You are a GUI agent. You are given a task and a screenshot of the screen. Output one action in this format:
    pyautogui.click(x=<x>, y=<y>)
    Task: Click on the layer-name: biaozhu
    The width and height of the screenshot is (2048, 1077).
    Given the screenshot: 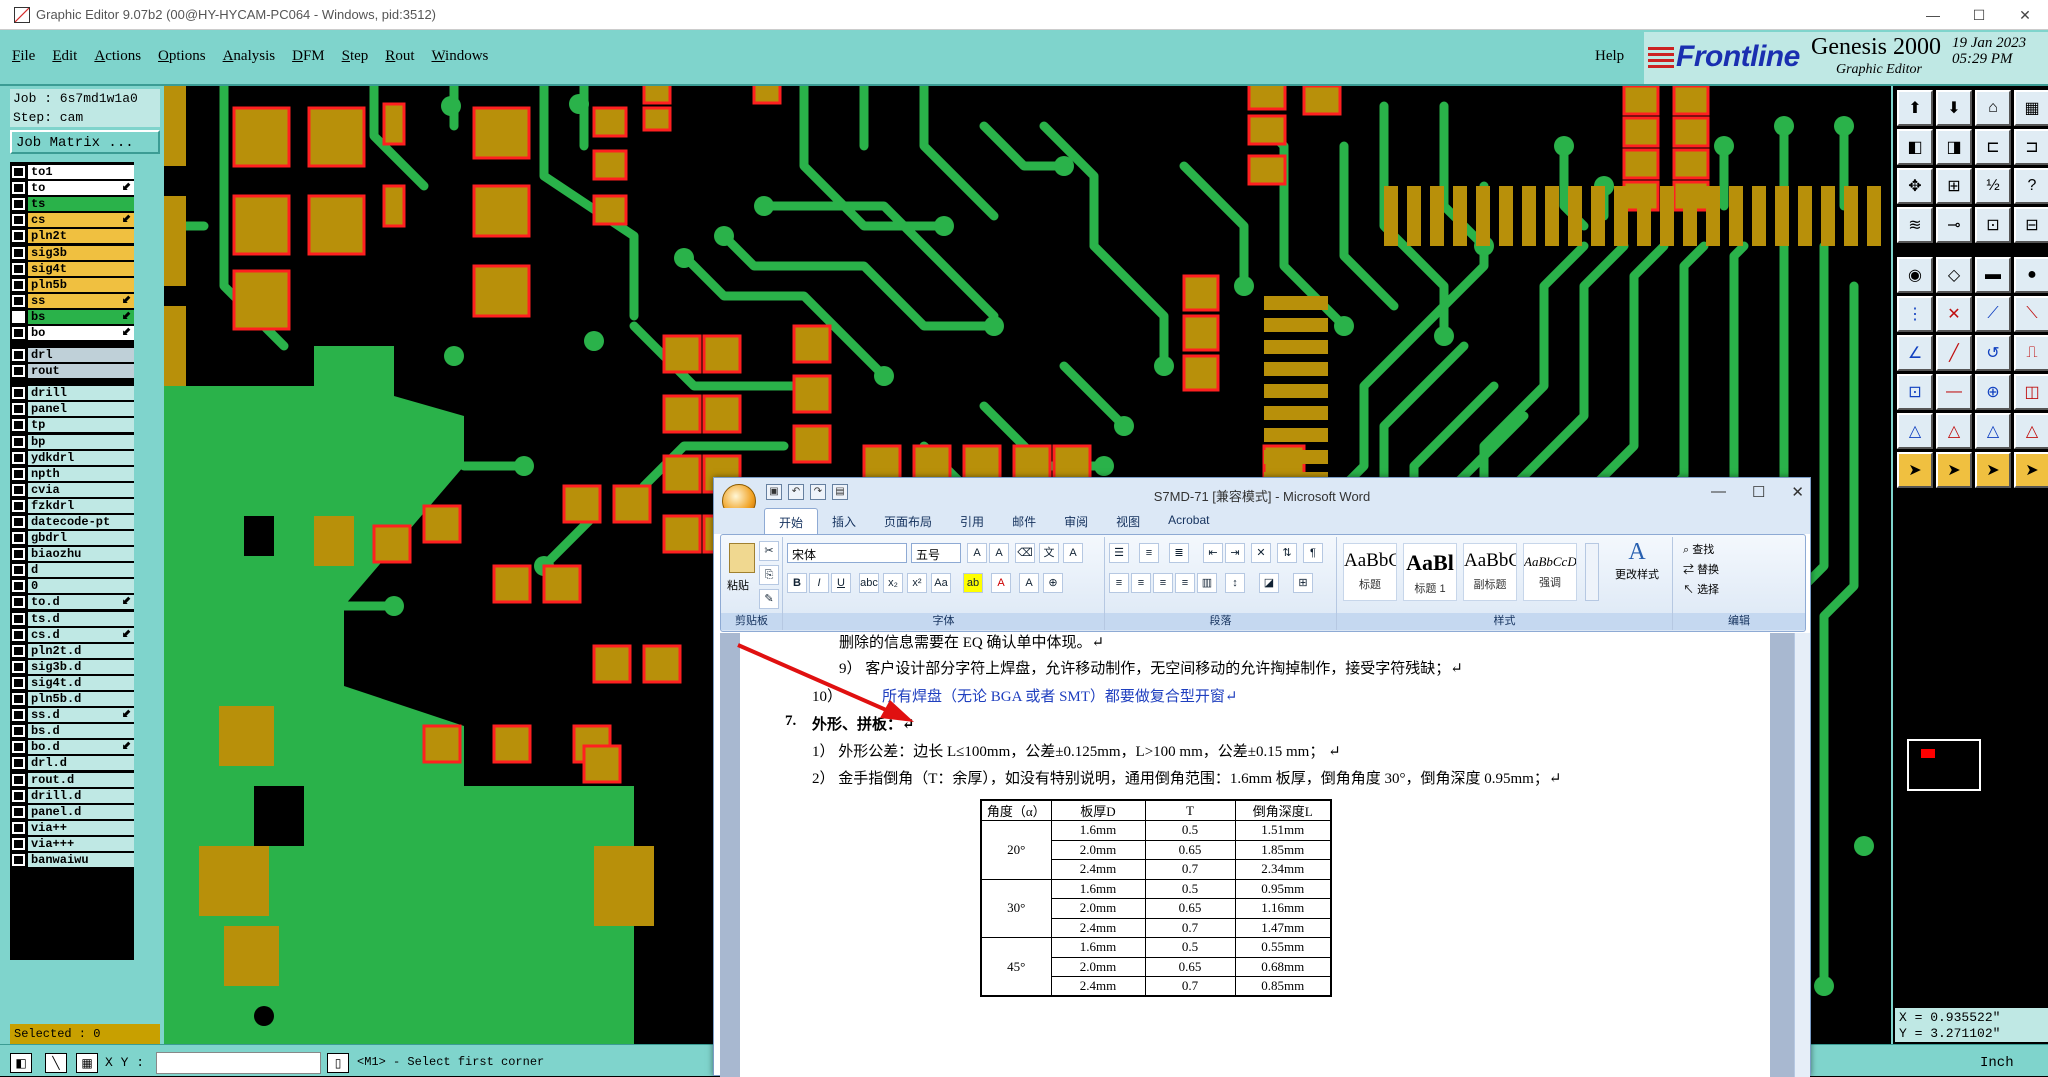 What is the action you would take?
    pyautogui.click(x=80, y=554)
    